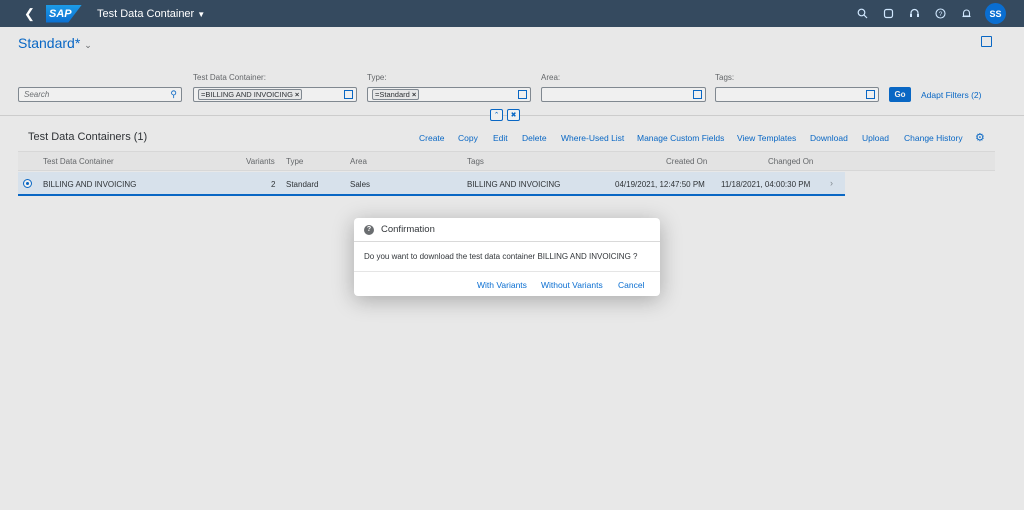 Image resolution: width=1024 pixels, height=510 pixels. What do you see at coordinates (512, 13) in the screenshot?
I see `shell-bar: ❮ SAP Test Data Container ▼ ? SS` at bounding box center [512, 13].